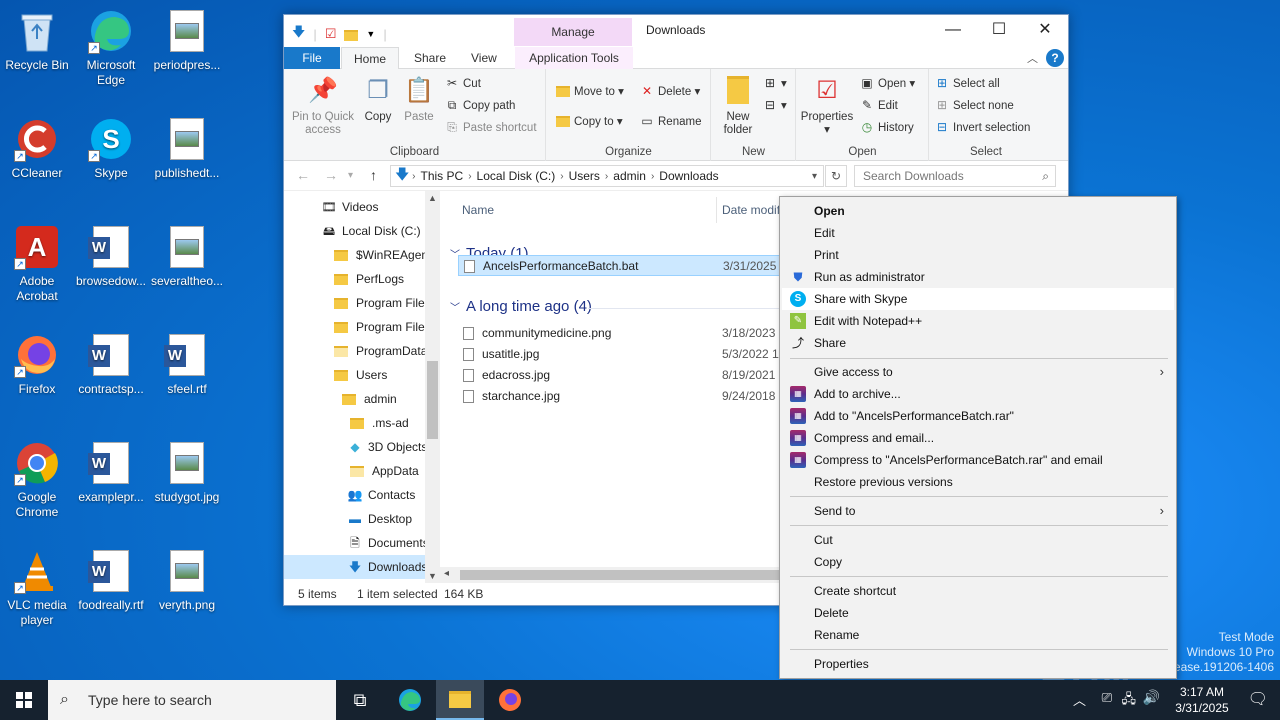  I want to click on menu-item-edit: Edit, so click(978, 233).